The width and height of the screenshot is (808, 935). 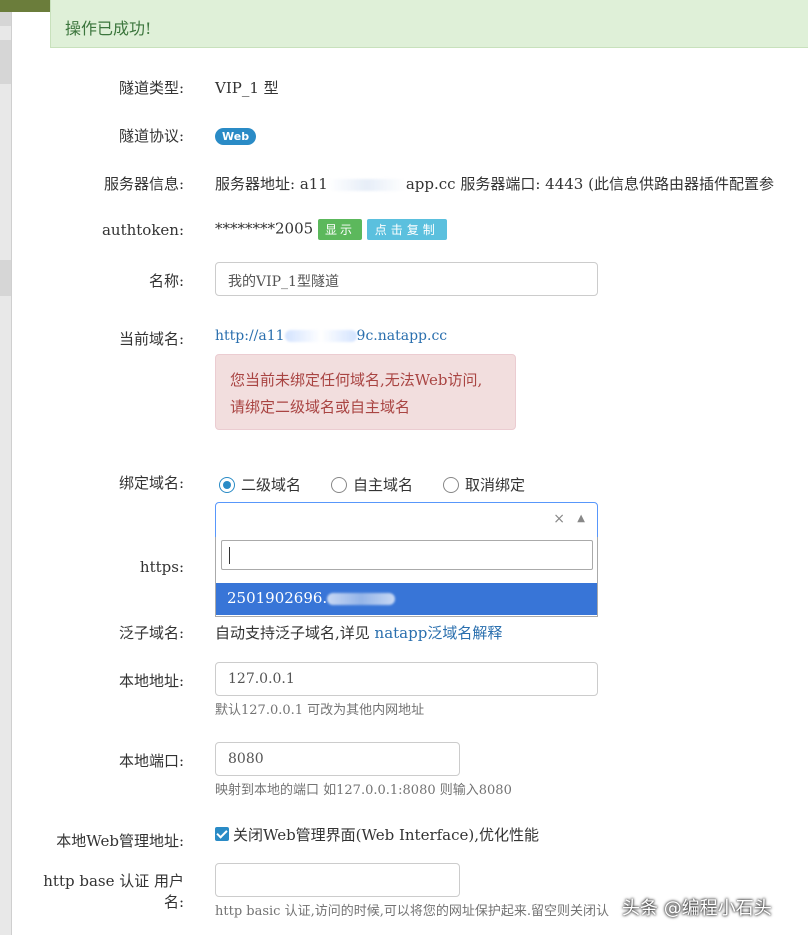 I want to click on dropdown-search-input, so click(x=407, y=555).